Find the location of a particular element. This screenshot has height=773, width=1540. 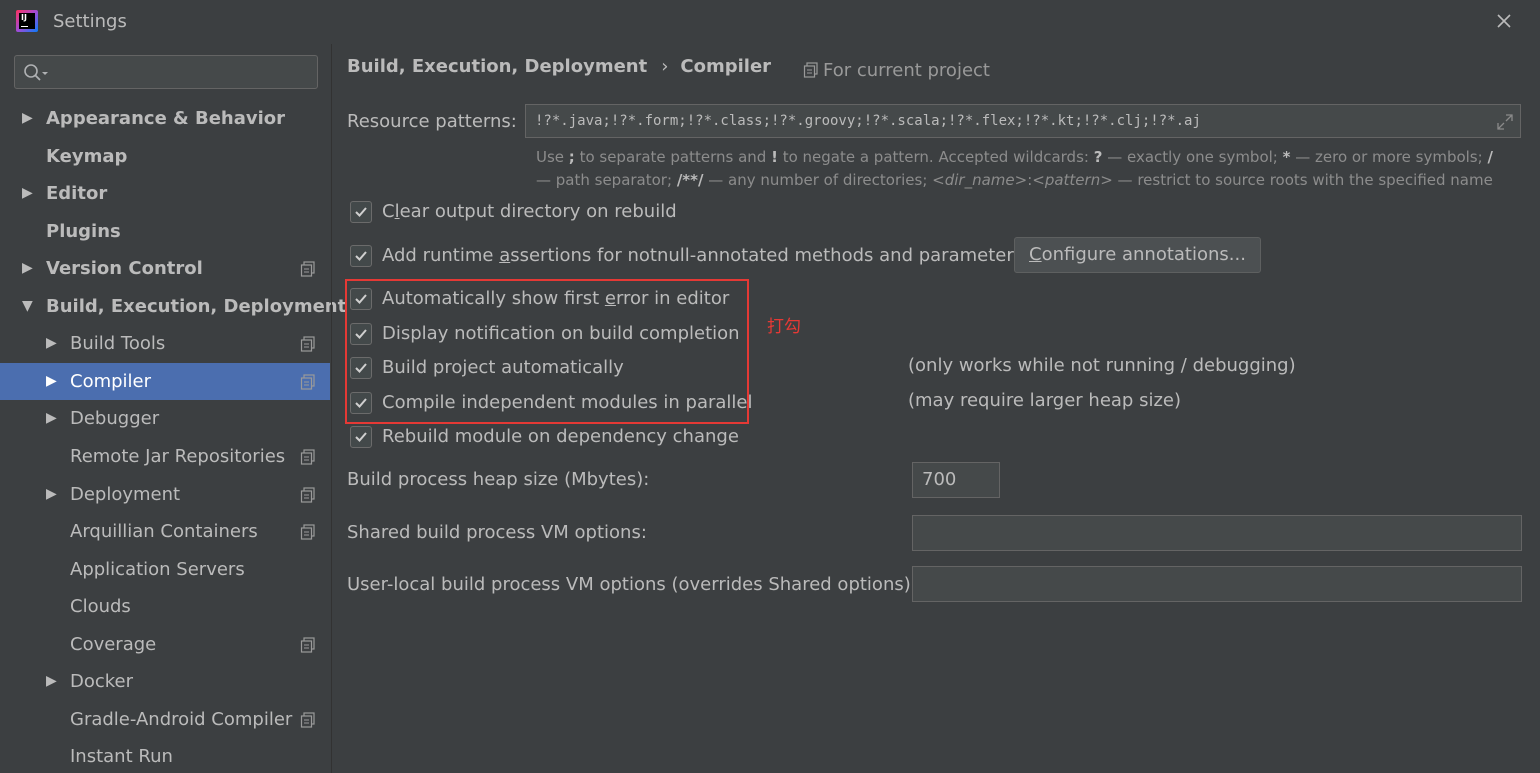

runtime-assertions-checkbox is located at coordinates (361, 256).